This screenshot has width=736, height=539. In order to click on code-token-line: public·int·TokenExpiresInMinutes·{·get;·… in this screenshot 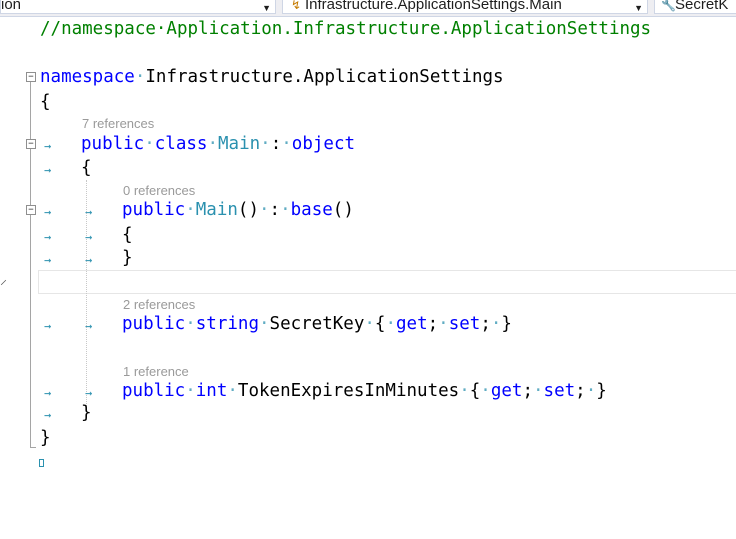, I will do `click(364, 391)`.